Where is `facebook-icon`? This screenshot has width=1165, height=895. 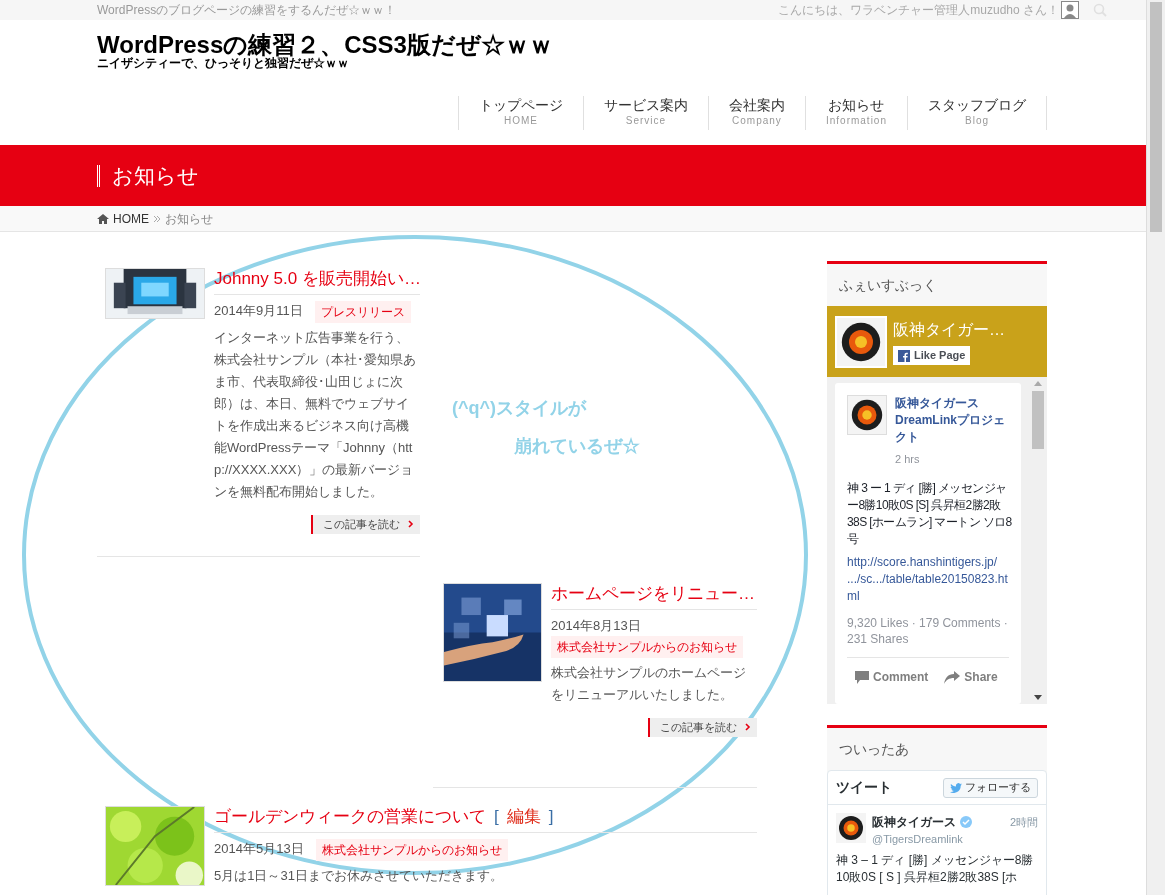 facebook-icon is located at coordinates (904, 355).